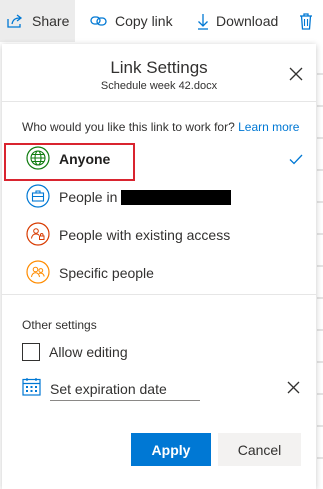 The height and width of the screenshot is (489, 323). I want to click on option-existing-access: People with existing access, so click(159, 235).